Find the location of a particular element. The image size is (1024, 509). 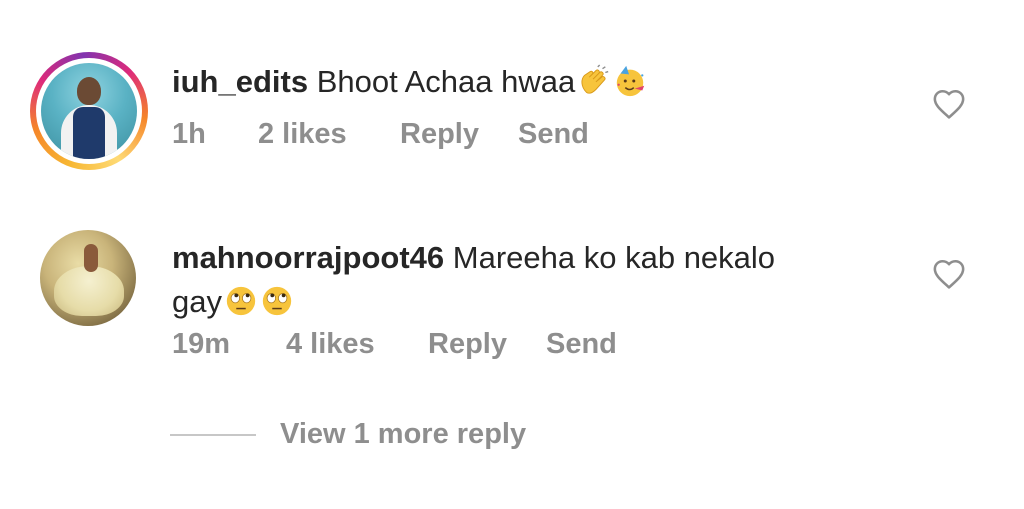

avatar-with-story-ring is located at coordinates (89, 111).